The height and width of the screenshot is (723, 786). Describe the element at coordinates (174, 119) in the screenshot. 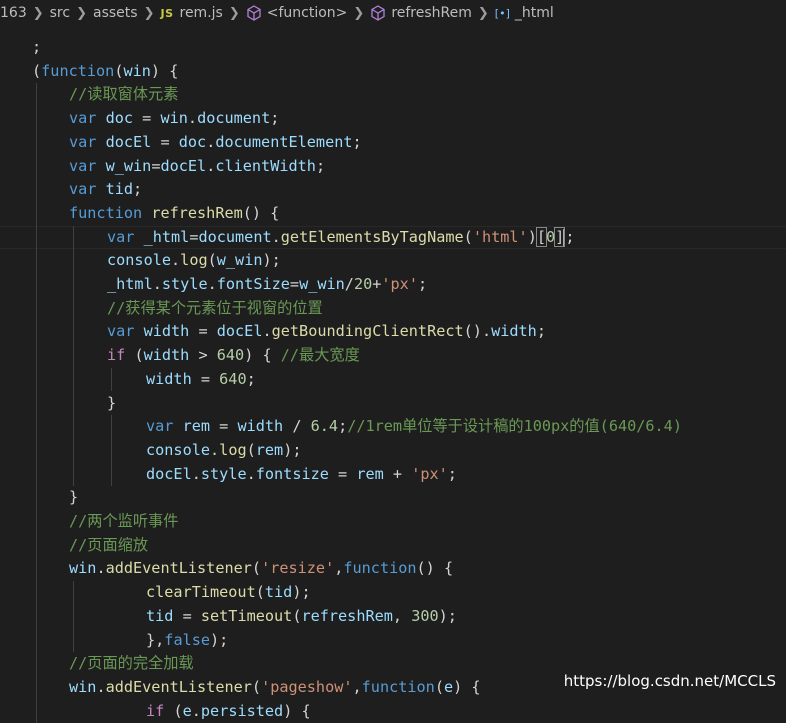

I see `code-line: var doc = win.document;` at that location.